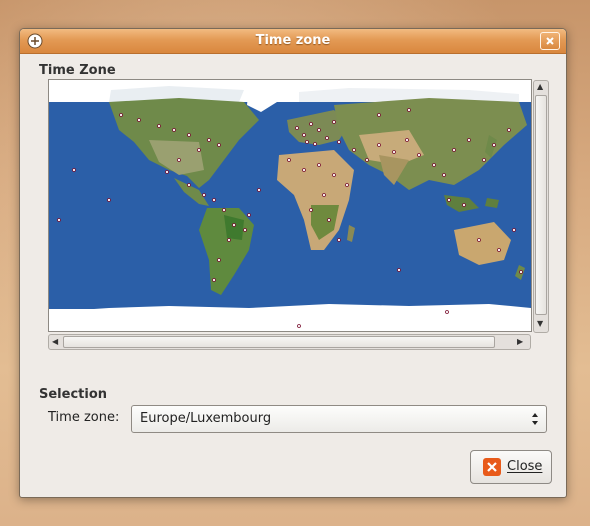 Image resolution: width=590 pixels, height=526 pixels. Describe the element at coordinates (206, 418) in the screenshot. I see `timezone-combo-value: Europe/Luxembourg` at that location.